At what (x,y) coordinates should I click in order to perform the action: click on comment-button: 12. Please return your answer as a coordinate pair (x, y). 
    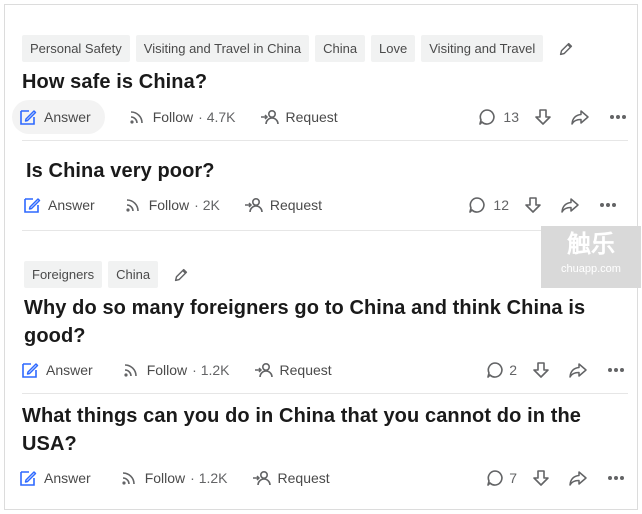
    Looking at the image, I should click on (488, 205).